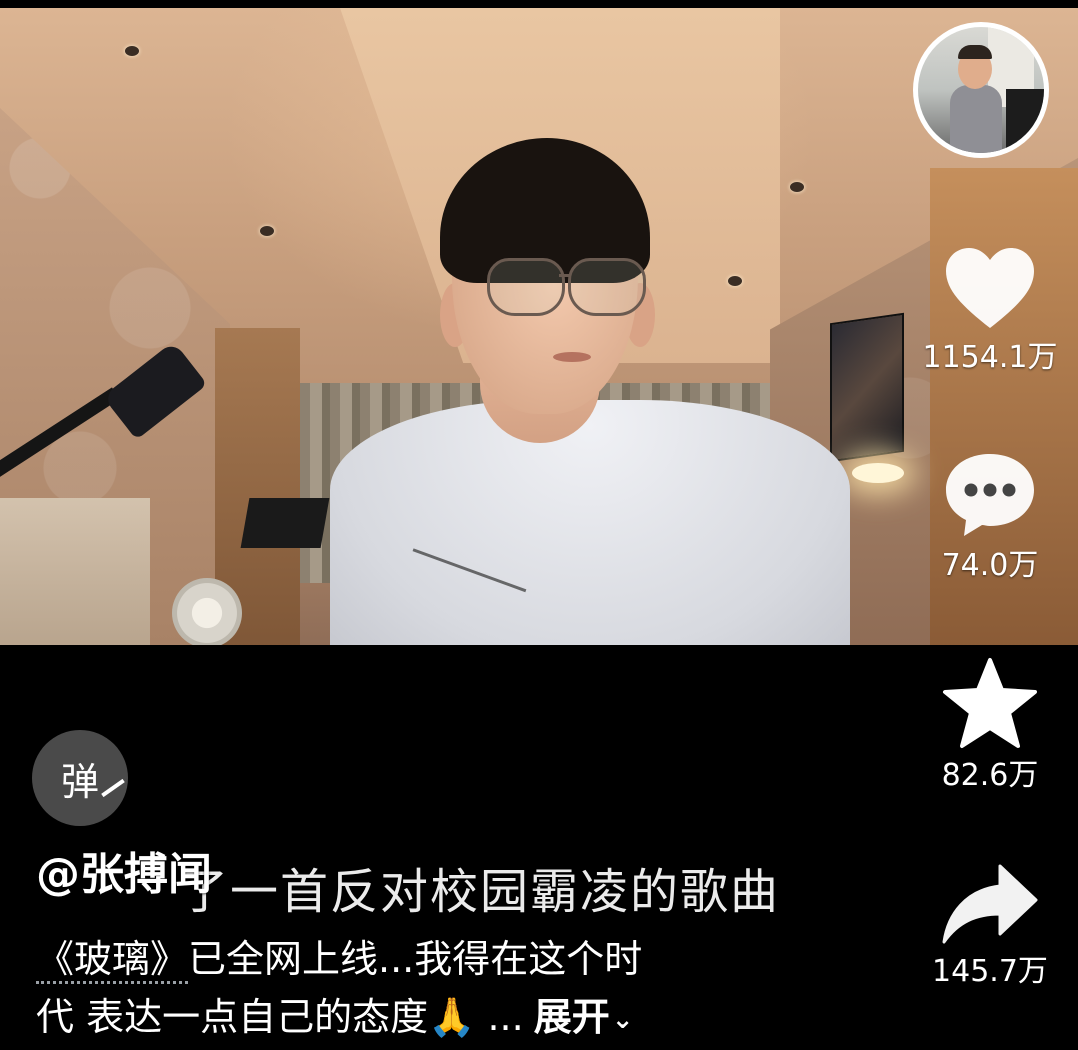  What do you see at coordinates (990, 357) in the screenshot?
I see `like-count: 1154.1万` at bounding box center [990, 357].